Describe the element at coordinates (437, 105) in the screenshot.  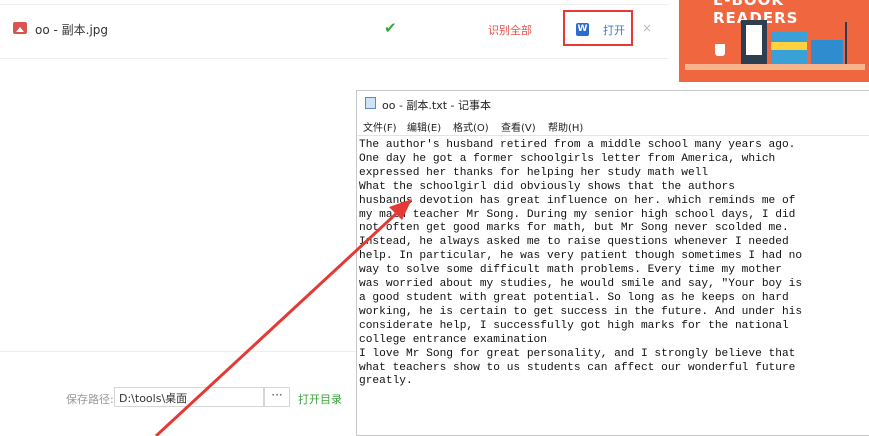
I see `notepad-title: oo - 副本.txt - 记事本` at that location.